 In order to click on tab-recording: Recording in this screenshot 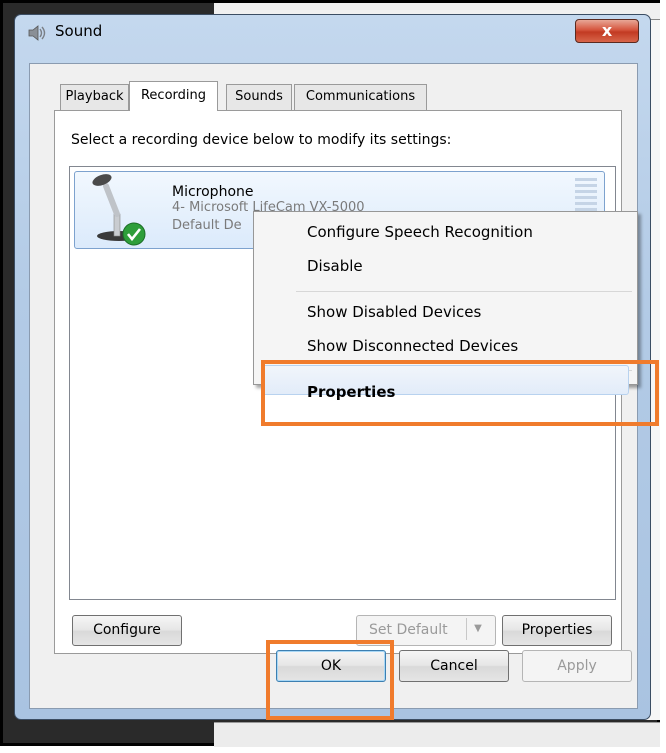, I will do `click(173, 96)`.